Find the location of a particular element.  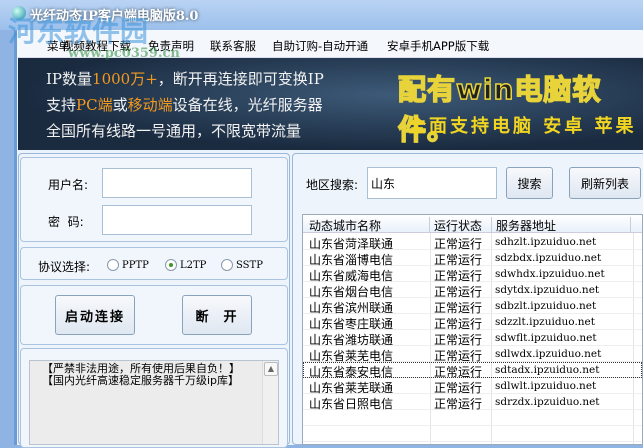

radio-label: PPTP is located at coordinates (135, 265).